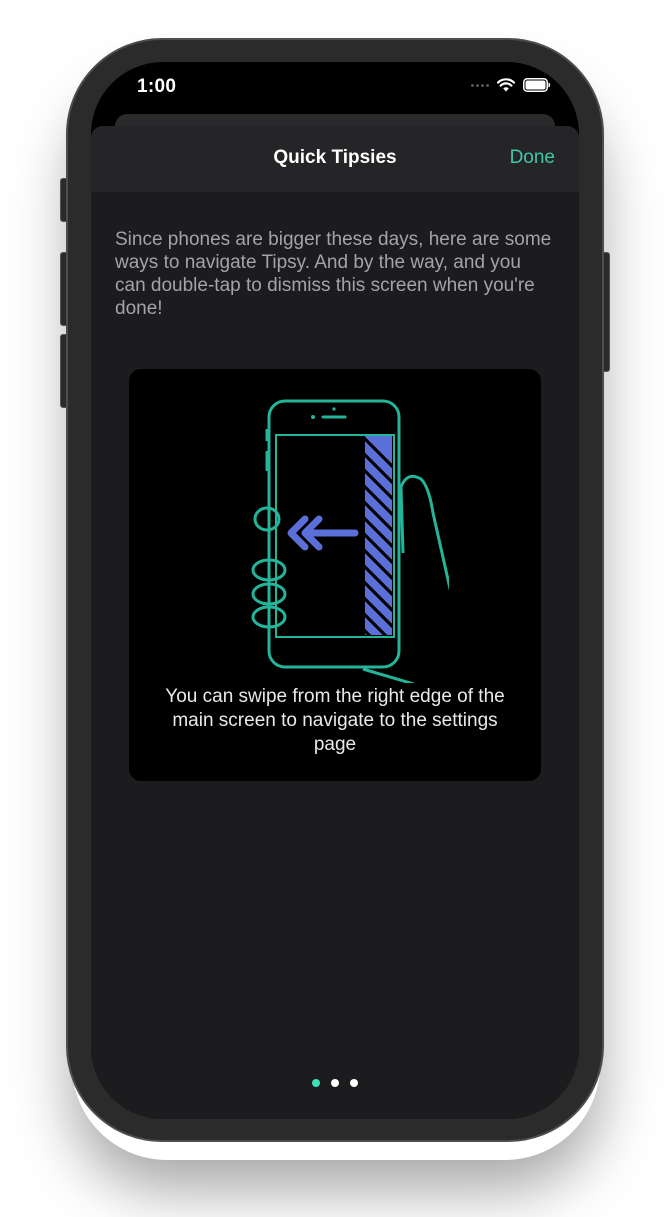 This screenshot has height=1217, width=670. Describe the element at coordinates (350, 541) in the screenshot. I see `swipe-from-right-edge-illustration` at that location.